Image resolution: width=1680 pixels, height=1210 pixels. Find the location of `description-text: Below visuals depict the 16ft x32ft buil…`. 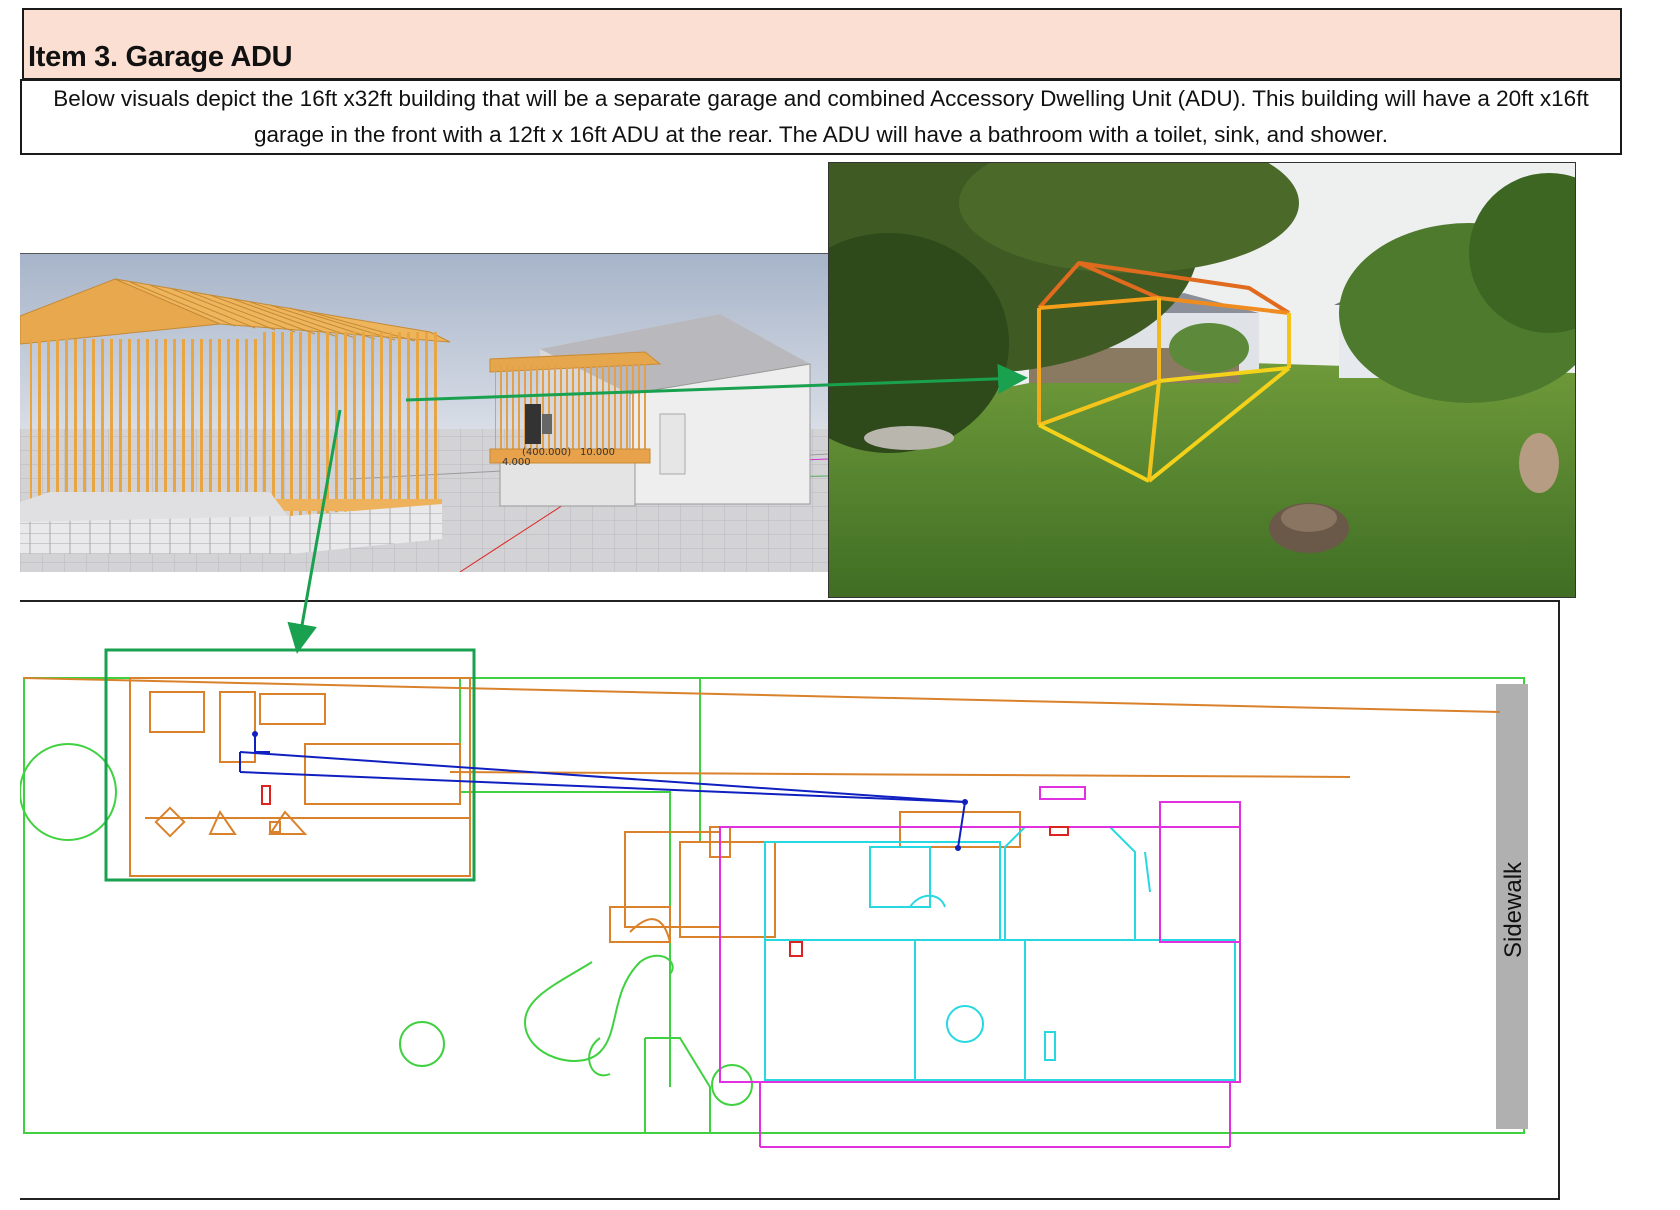

description-text: Below visuals depict the 16ft x32ft buil… is located at coordinates (821, 116).